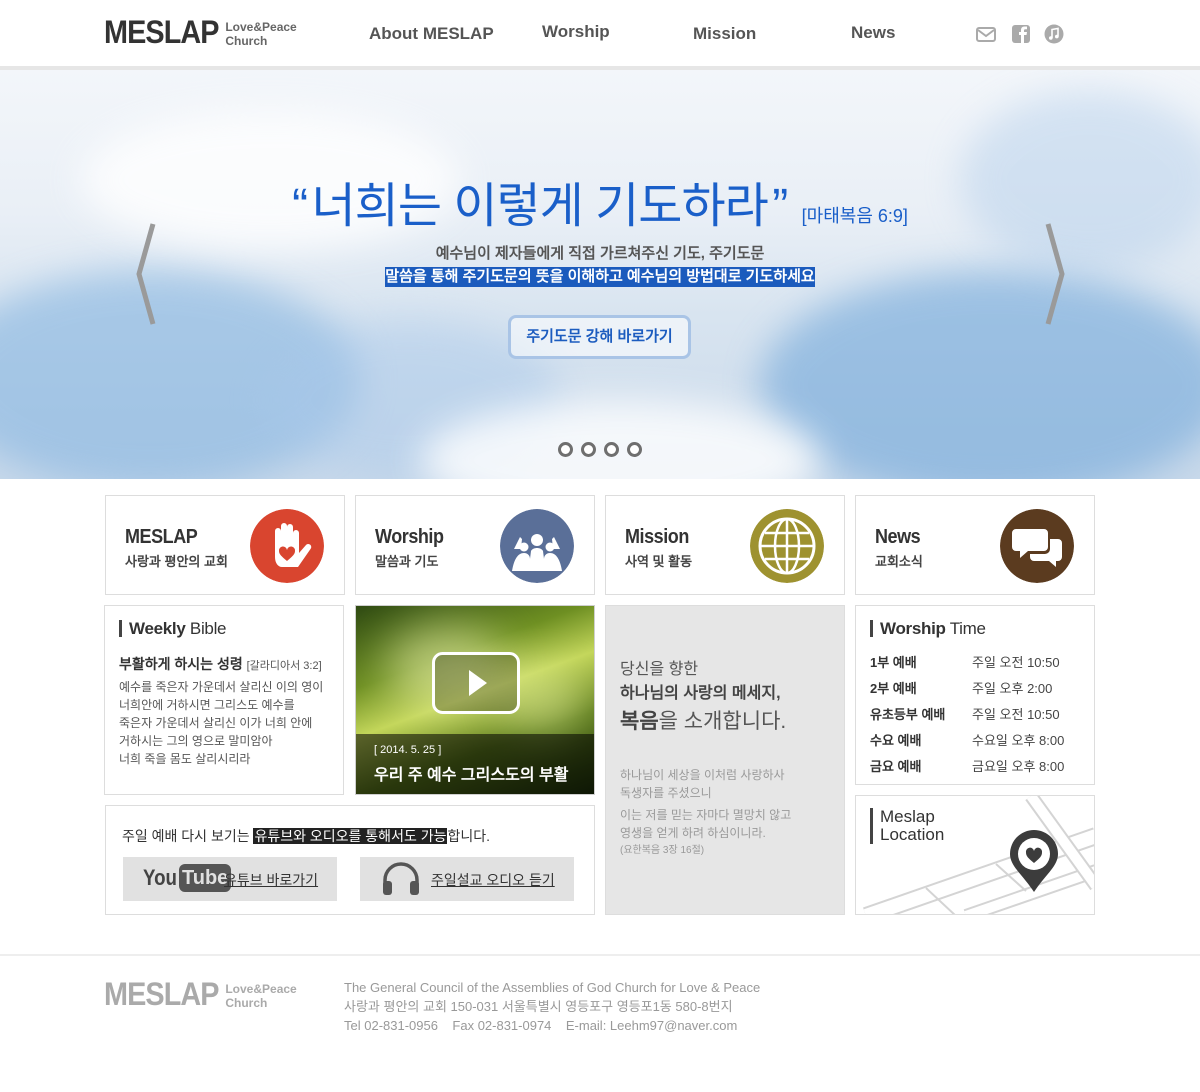 Image resolution: width=1200 pixels, height=1092 pixels. What do you see at coordinates (576, 32) in the screenshot?
I see `nav-worship: Worship` at bounding box center [576, 32].